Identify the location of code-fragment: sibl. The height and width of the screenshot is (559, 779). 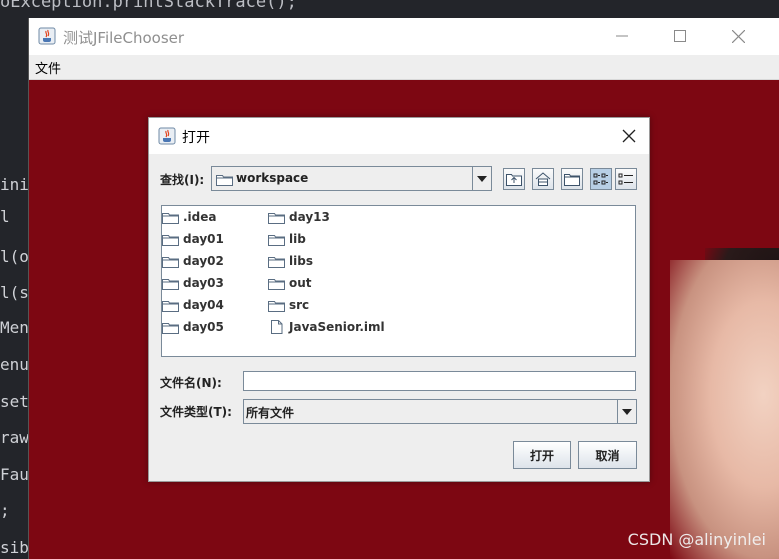
(14, 547).